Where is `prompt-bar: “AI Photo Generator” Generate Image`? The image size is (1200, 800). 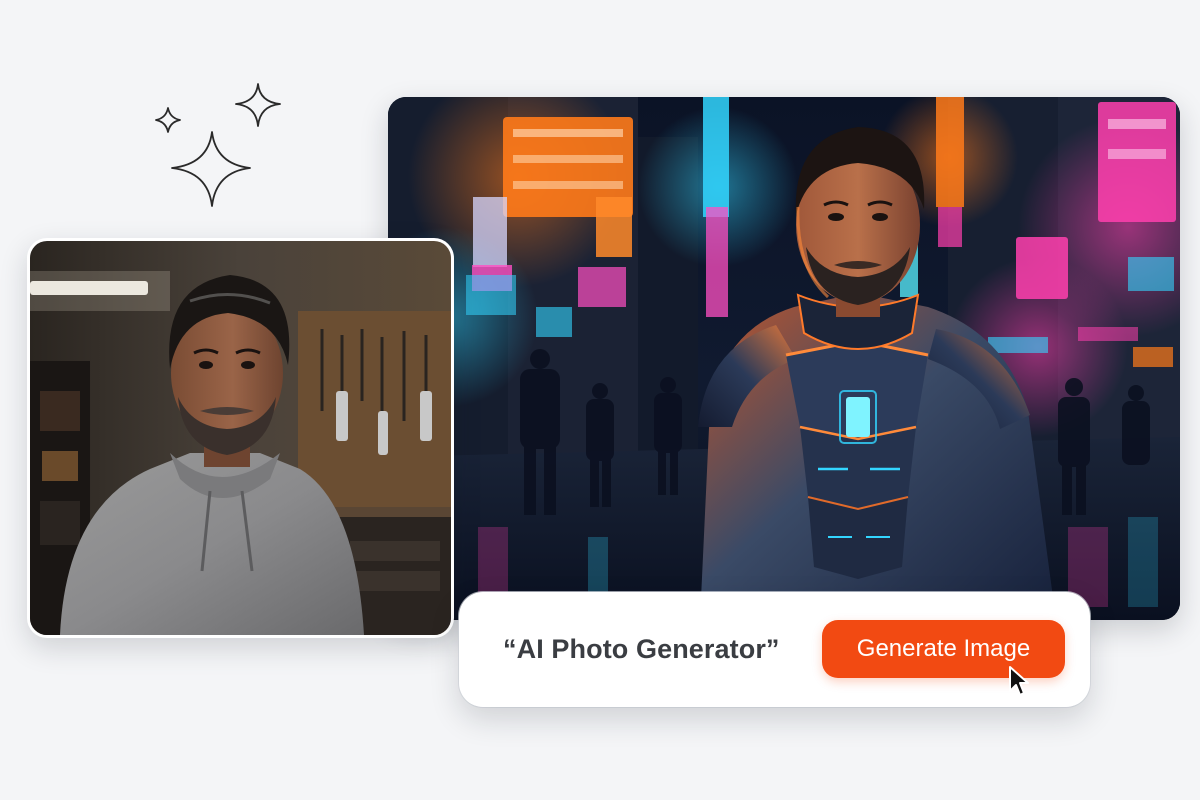
prompt-bar: “AI Photo Generator” Generate Image is located at coordinates (774, 649).